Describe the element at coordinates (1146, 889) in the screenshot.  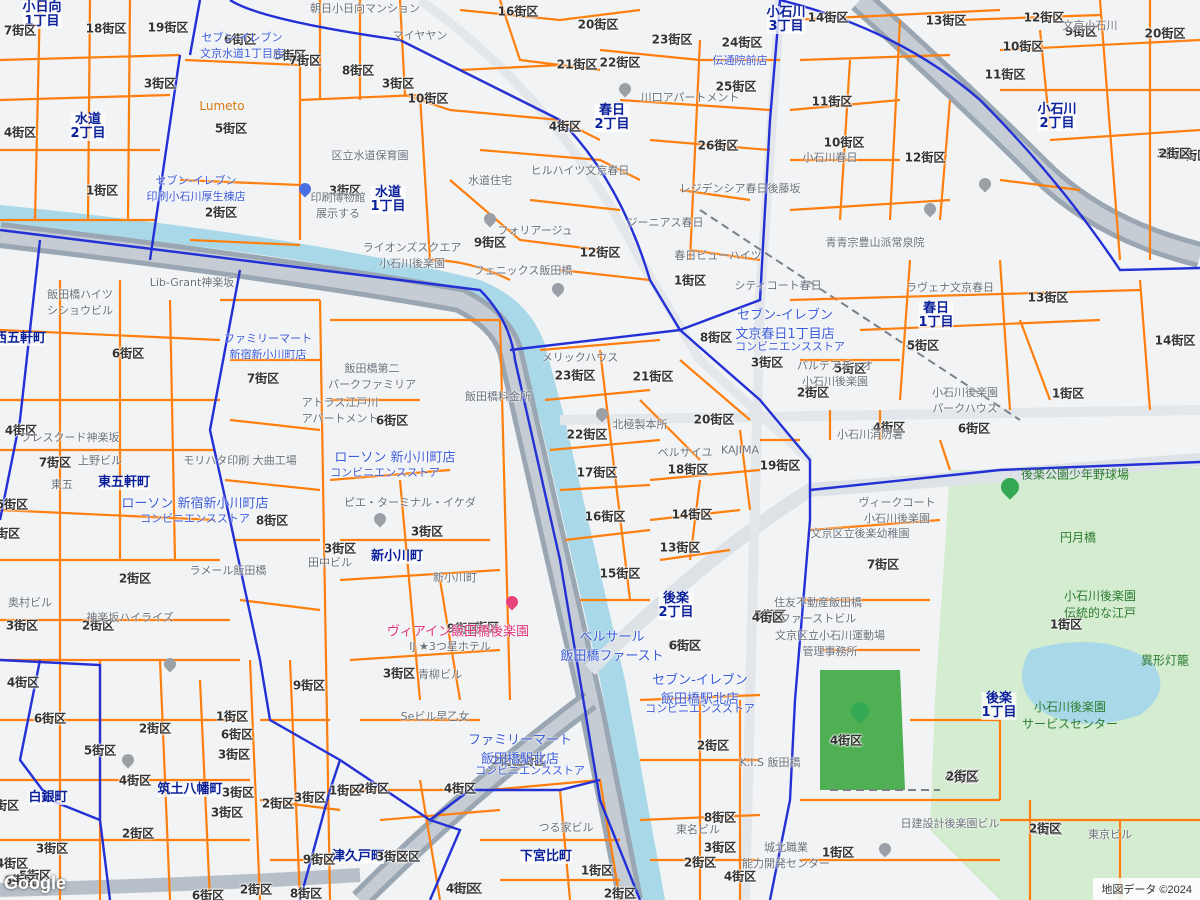
I see `map-attribution: 地図データ ©2024` at that location.